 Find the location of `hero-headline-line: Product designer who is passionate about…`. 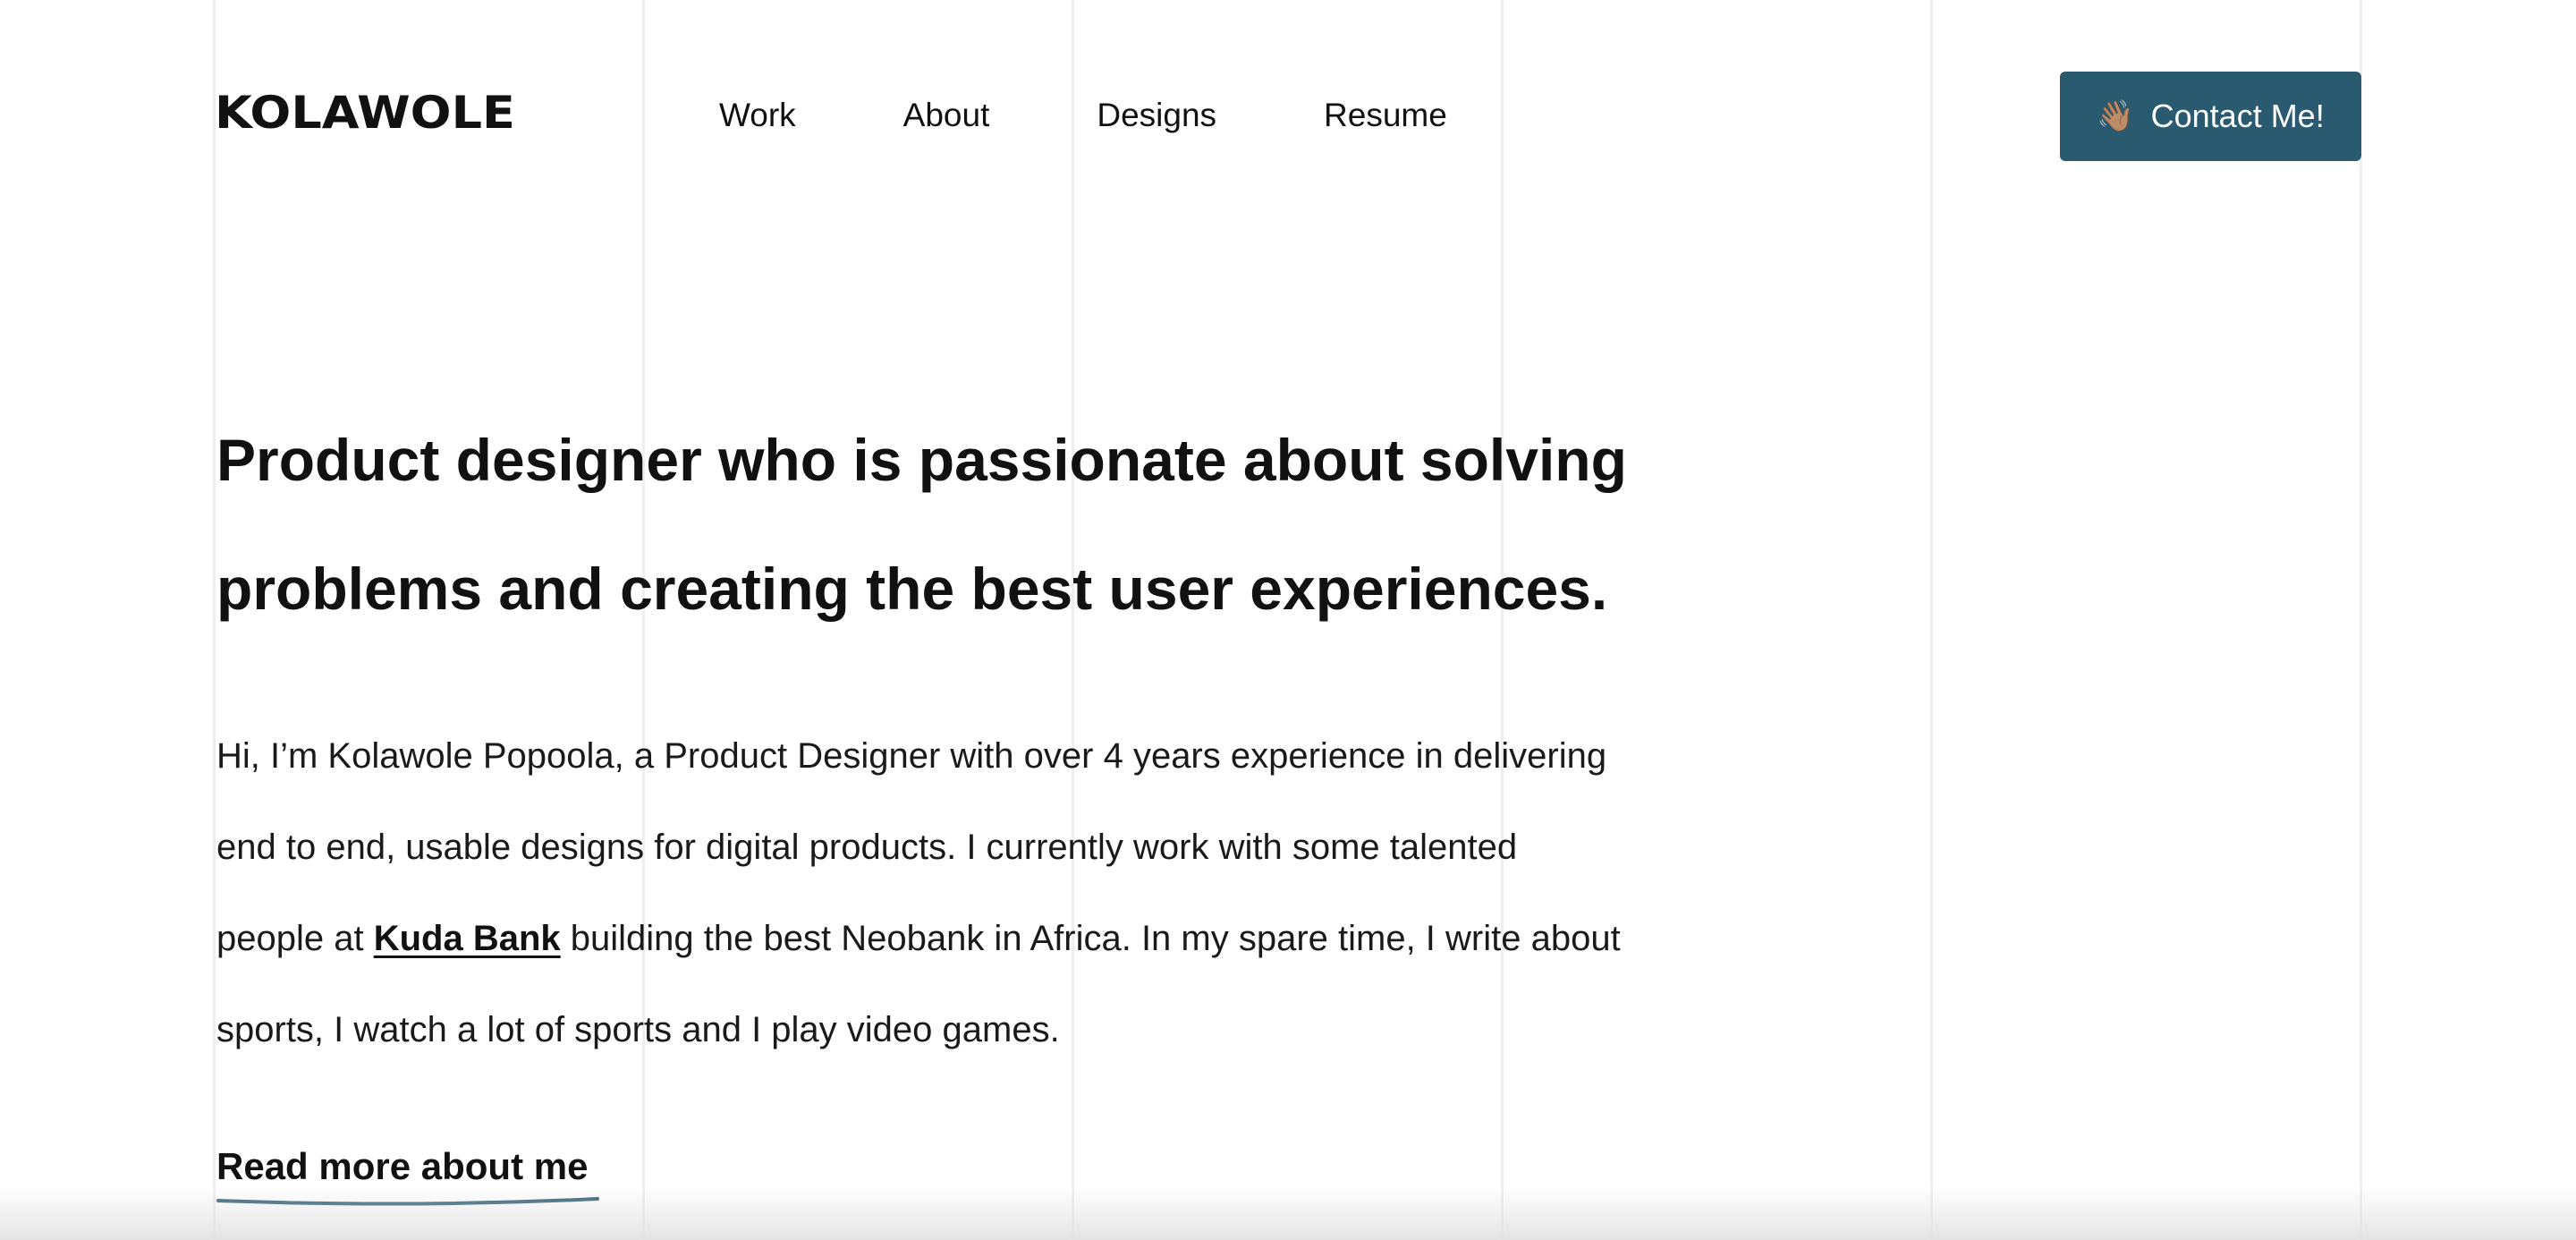

hero-headline-line: Product designer who is passionate about… is located at coordinates (921, 460).